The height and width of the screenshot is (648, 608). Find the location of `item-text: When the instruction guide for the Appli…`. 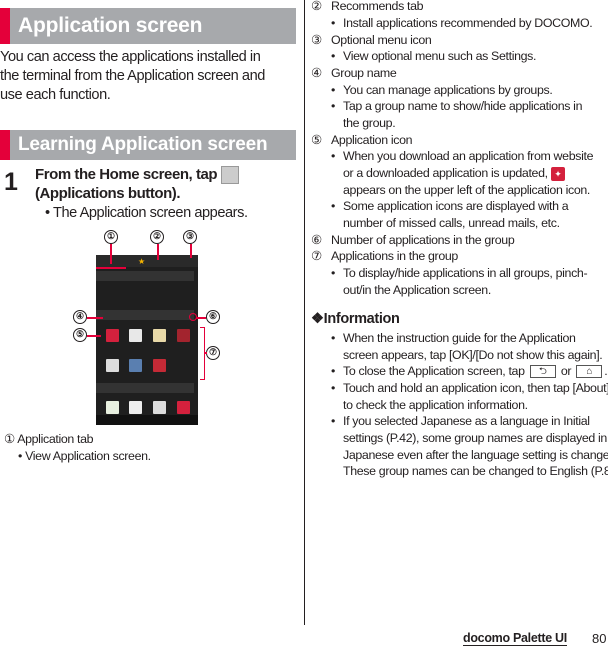

item-text: When the instruction guide for the Appli… is located at coordinates (459, 338).